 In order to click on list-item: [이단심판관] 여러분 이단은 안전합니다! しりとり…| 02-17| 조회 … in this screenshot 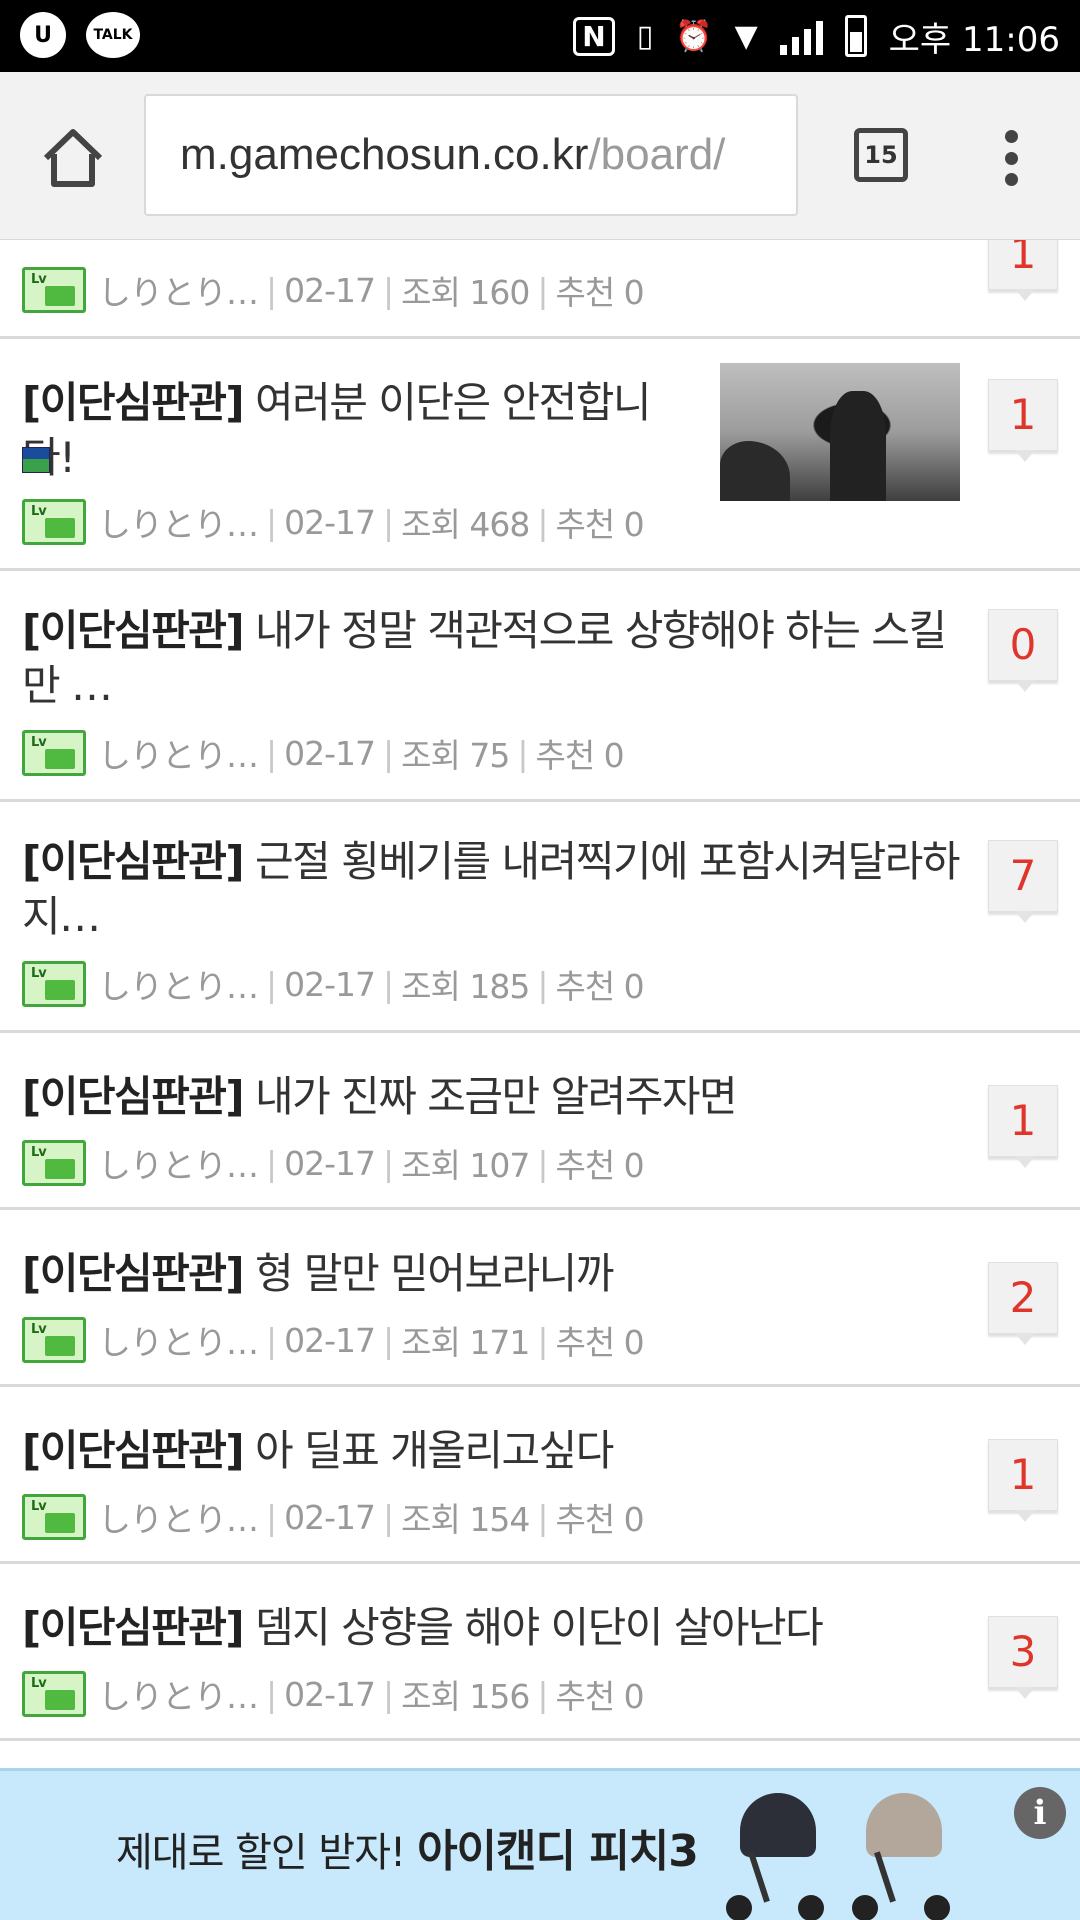, I will do `click(540, 455)`.